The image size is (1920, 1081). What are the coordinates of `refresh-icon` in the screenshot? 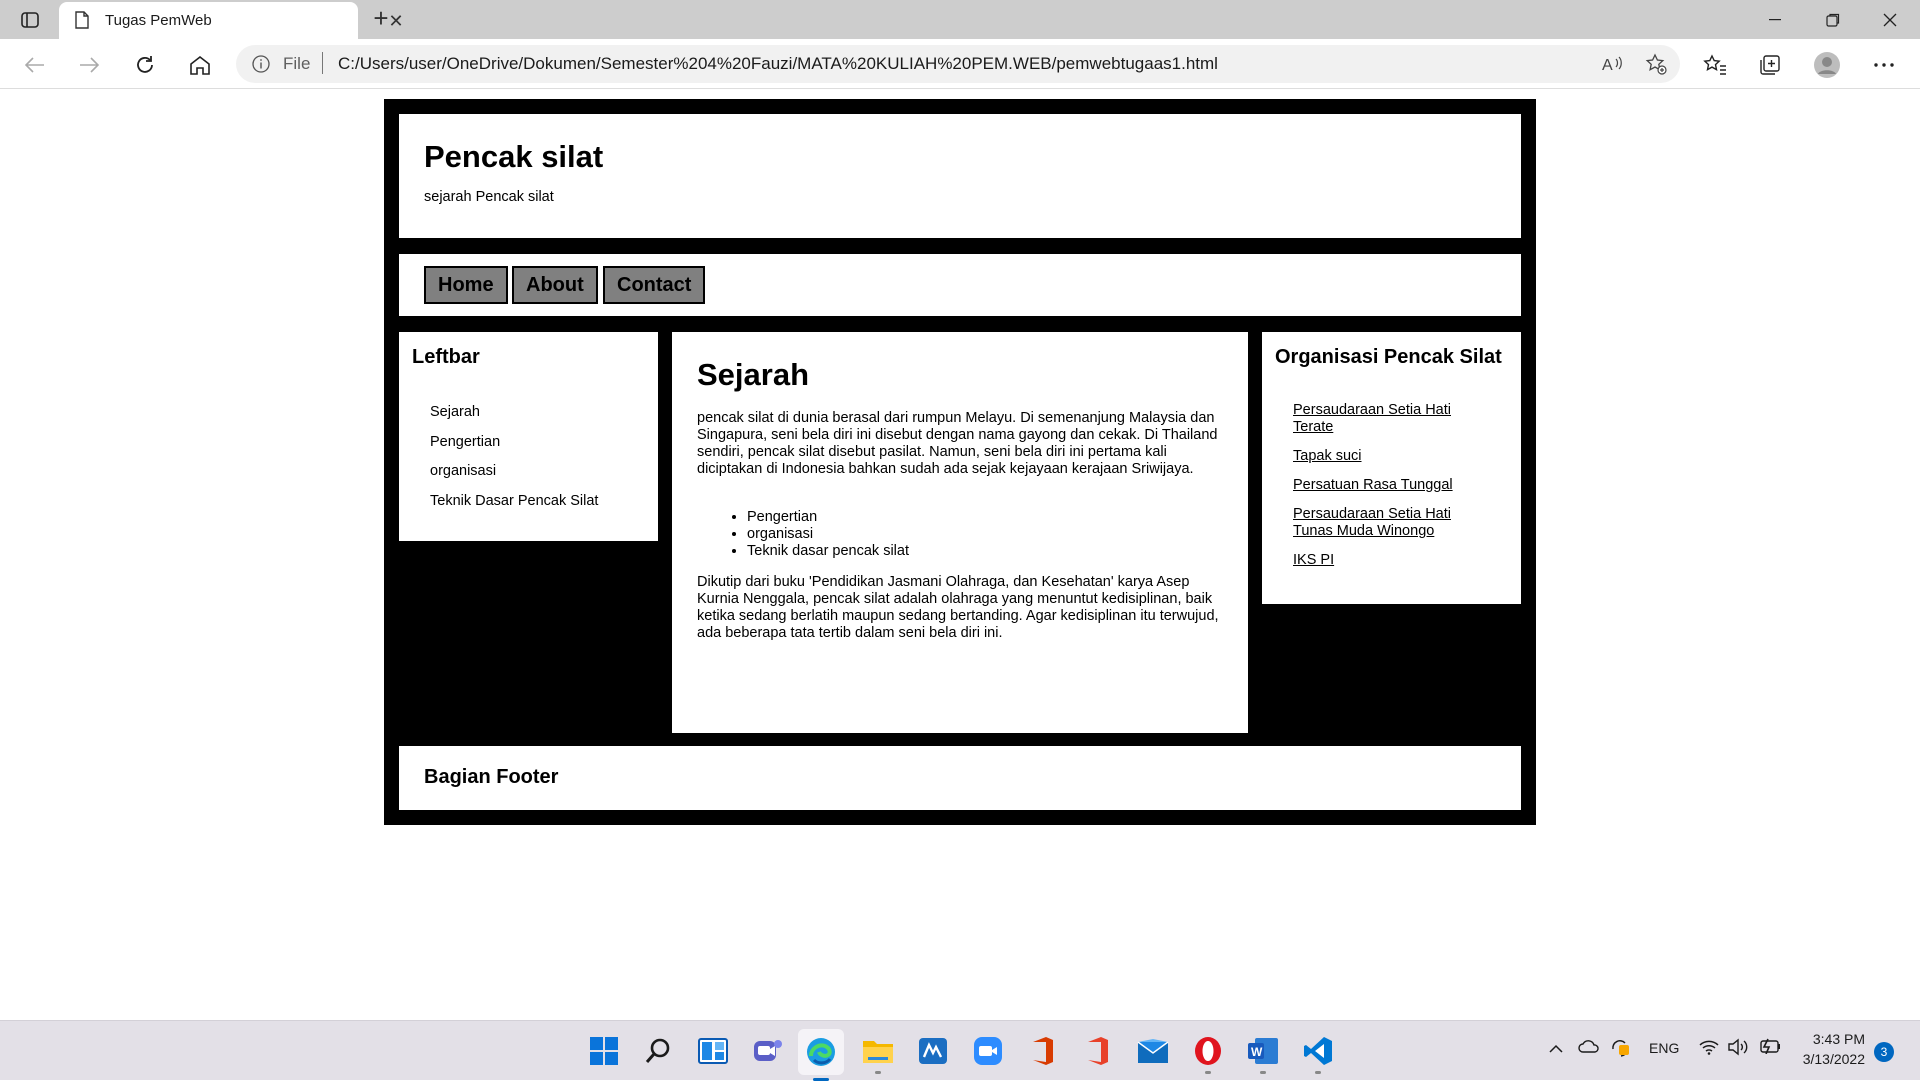 It's located at (145, 65).